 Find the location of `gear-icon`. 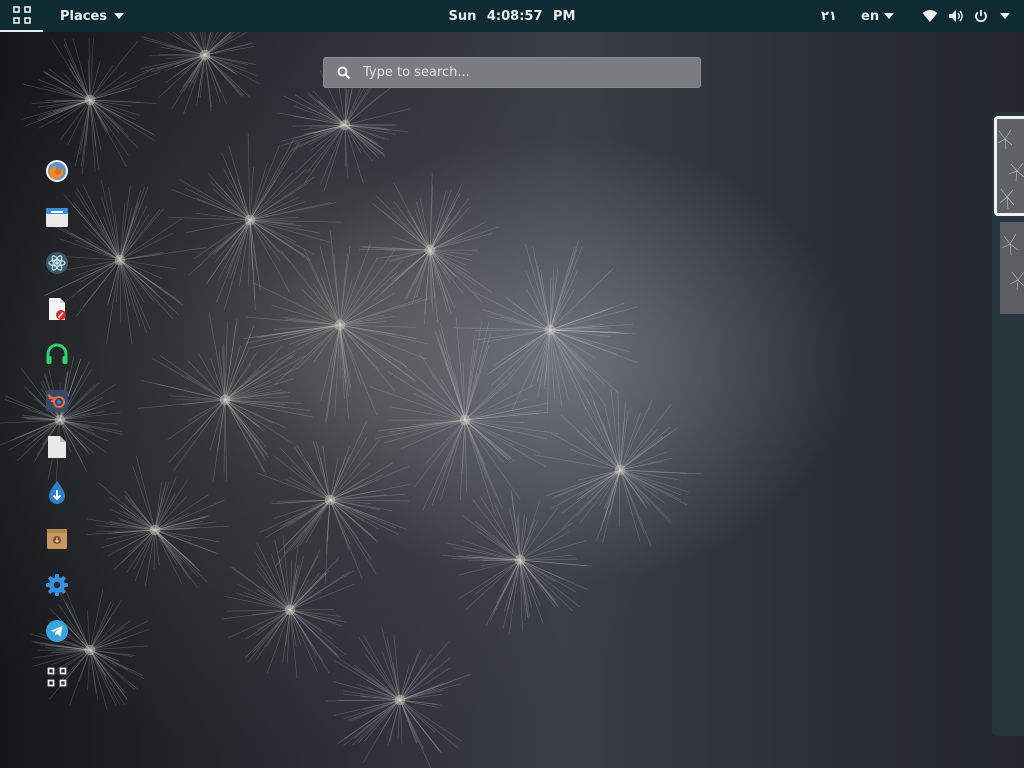

gear-icon is located at coordinates (57, 585).